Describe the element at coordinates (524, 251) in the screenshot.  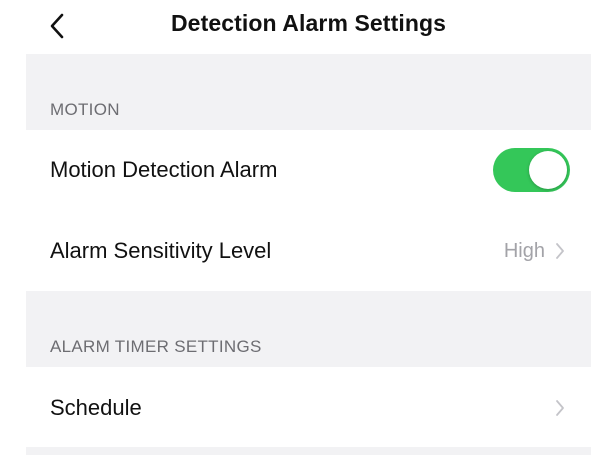
I see `sensitivity-value: High` at that location.